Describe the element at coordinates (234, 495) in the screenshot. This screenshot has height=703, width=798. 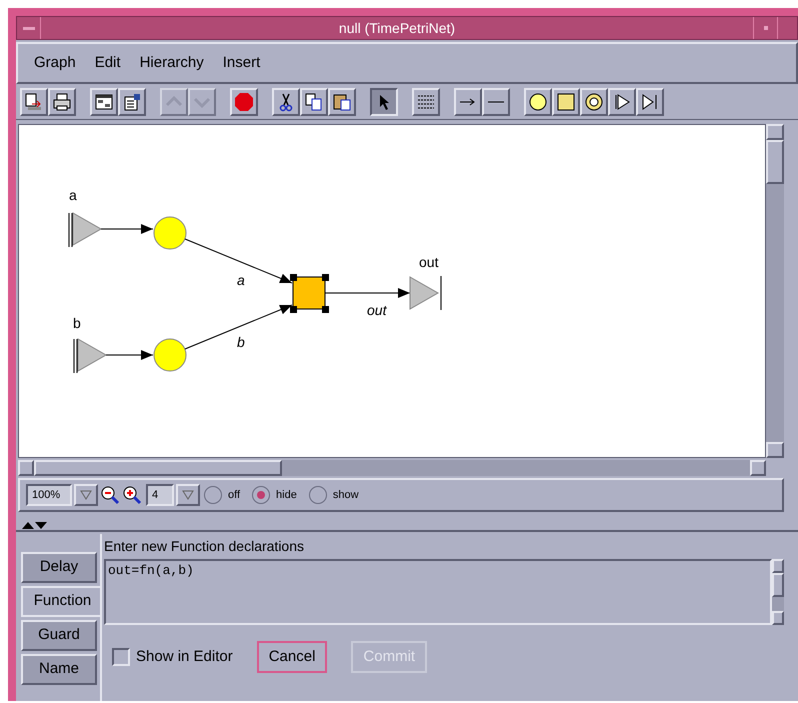
I see `radio-label: off` at that location.